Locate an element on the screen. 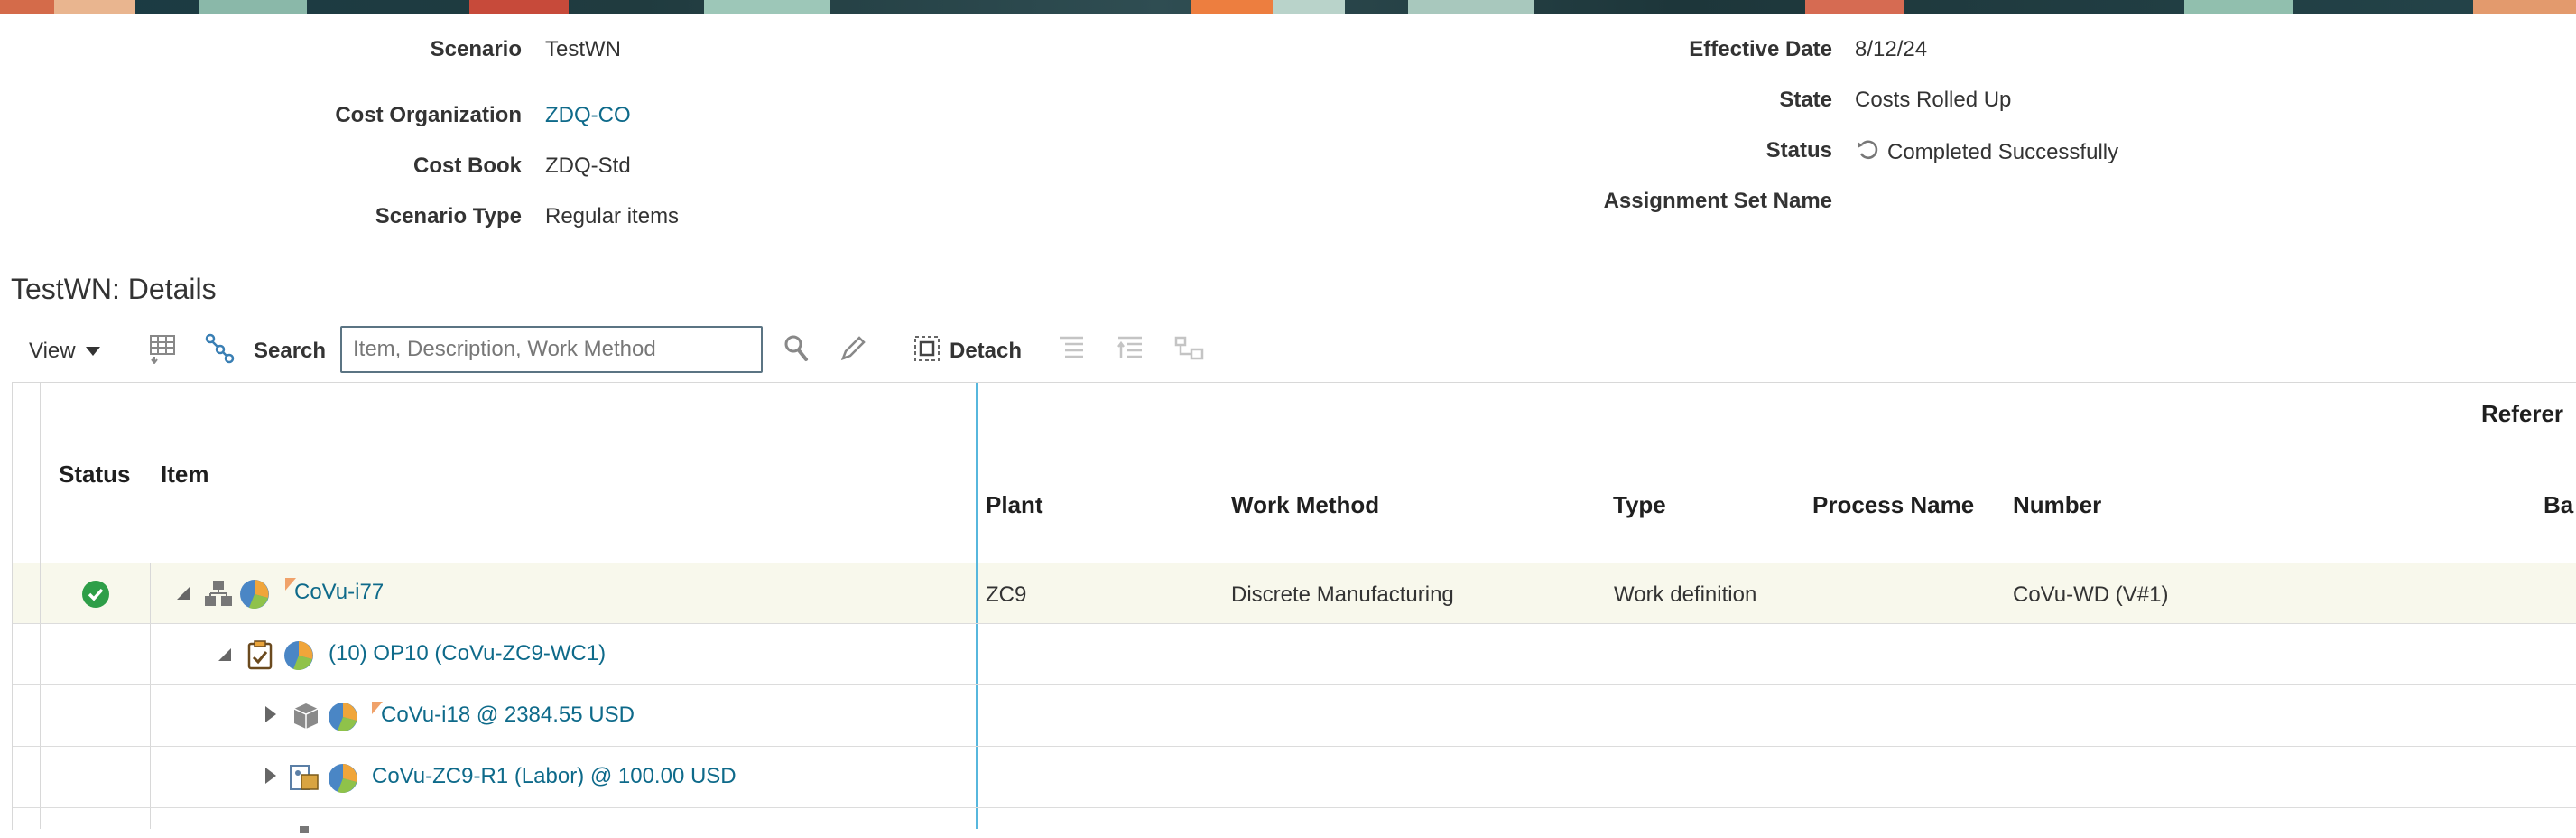 The width and height of the screenshot is (2576, 838). tree-item-link: (10) OP10 (CoVu-ZC9-WC1) is located at coordinates (467, 653).